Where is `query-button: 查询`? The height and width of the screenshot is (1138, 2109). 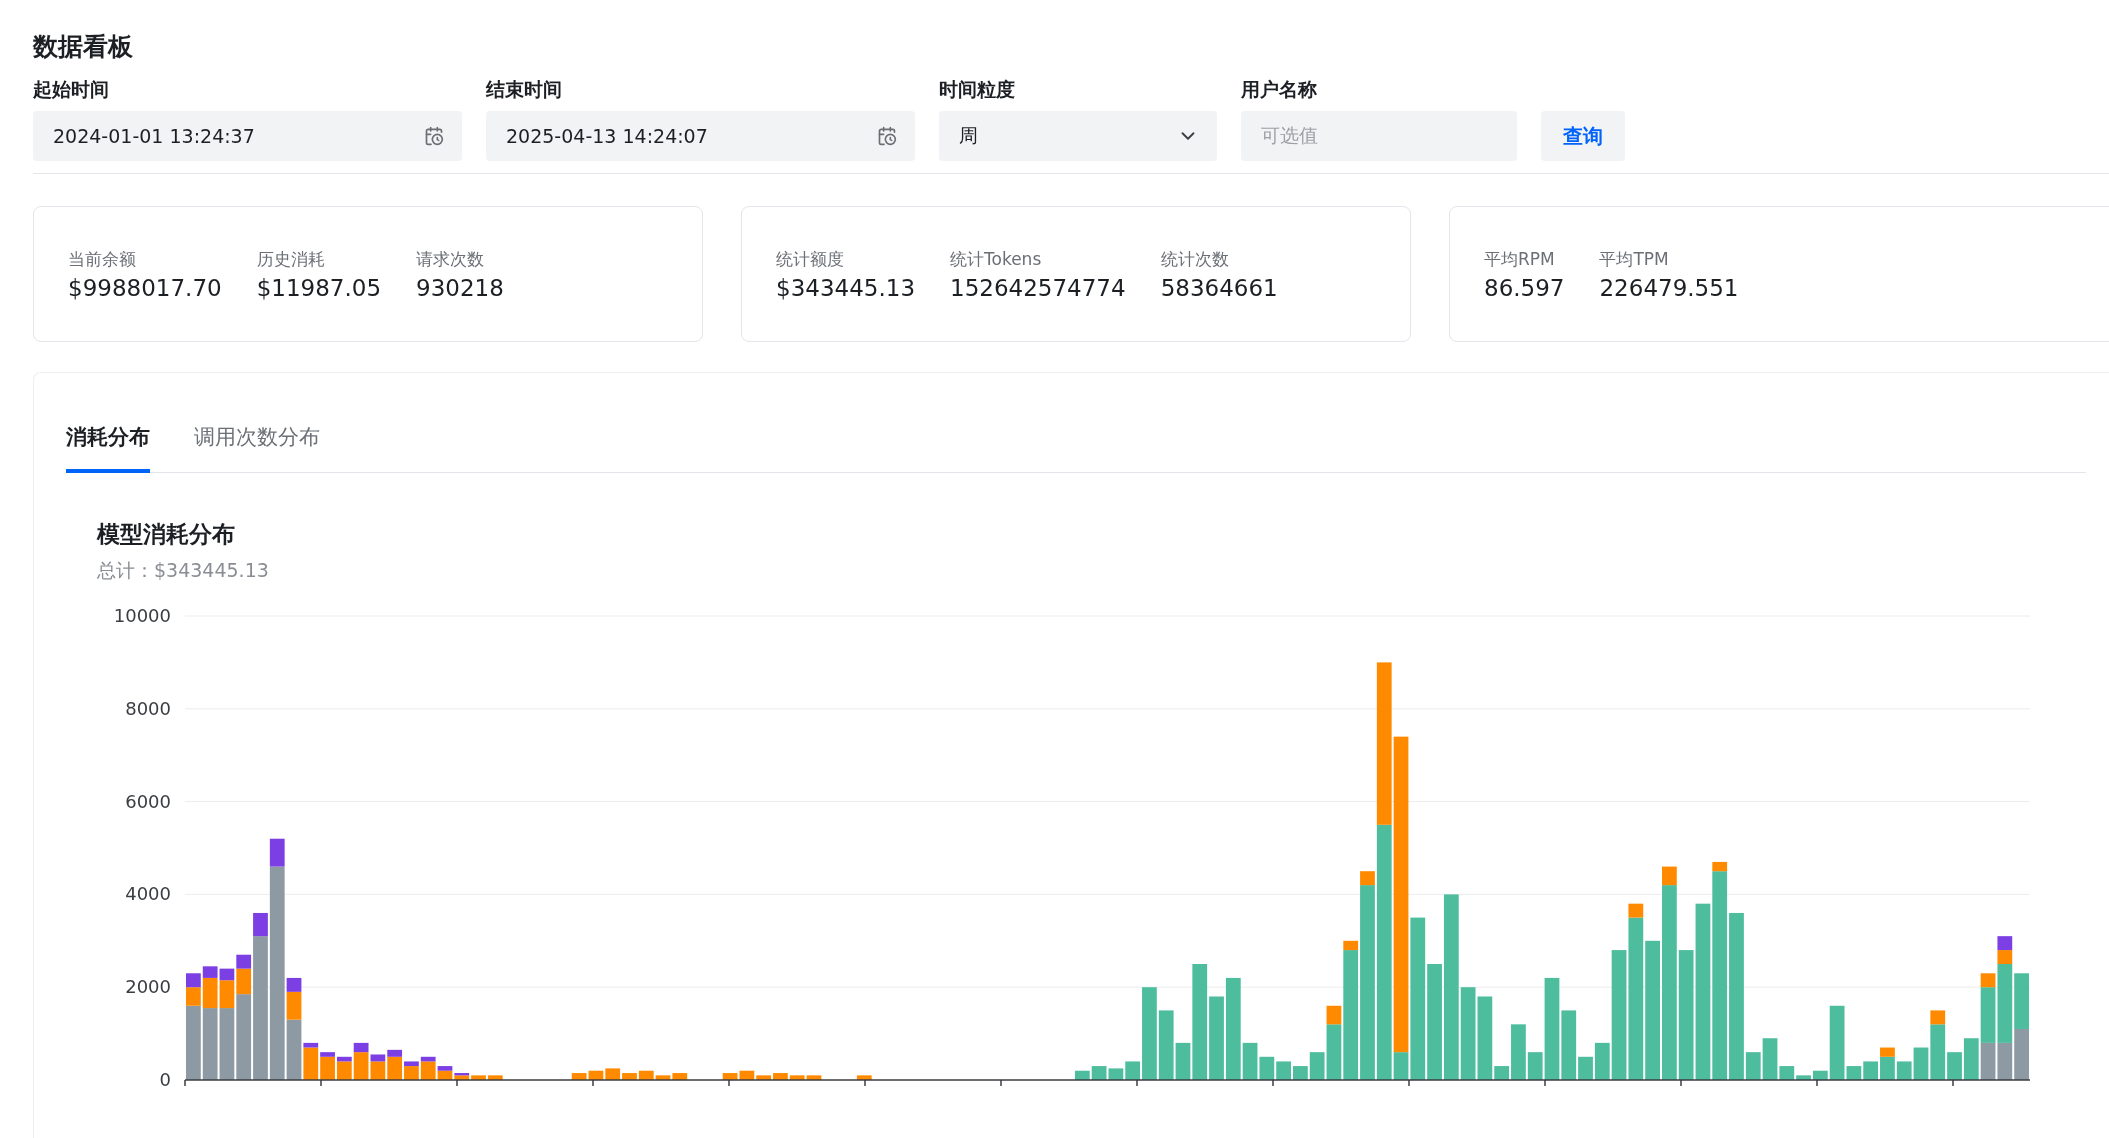 query-button: 查询 is located at coordinates (1583, 136).